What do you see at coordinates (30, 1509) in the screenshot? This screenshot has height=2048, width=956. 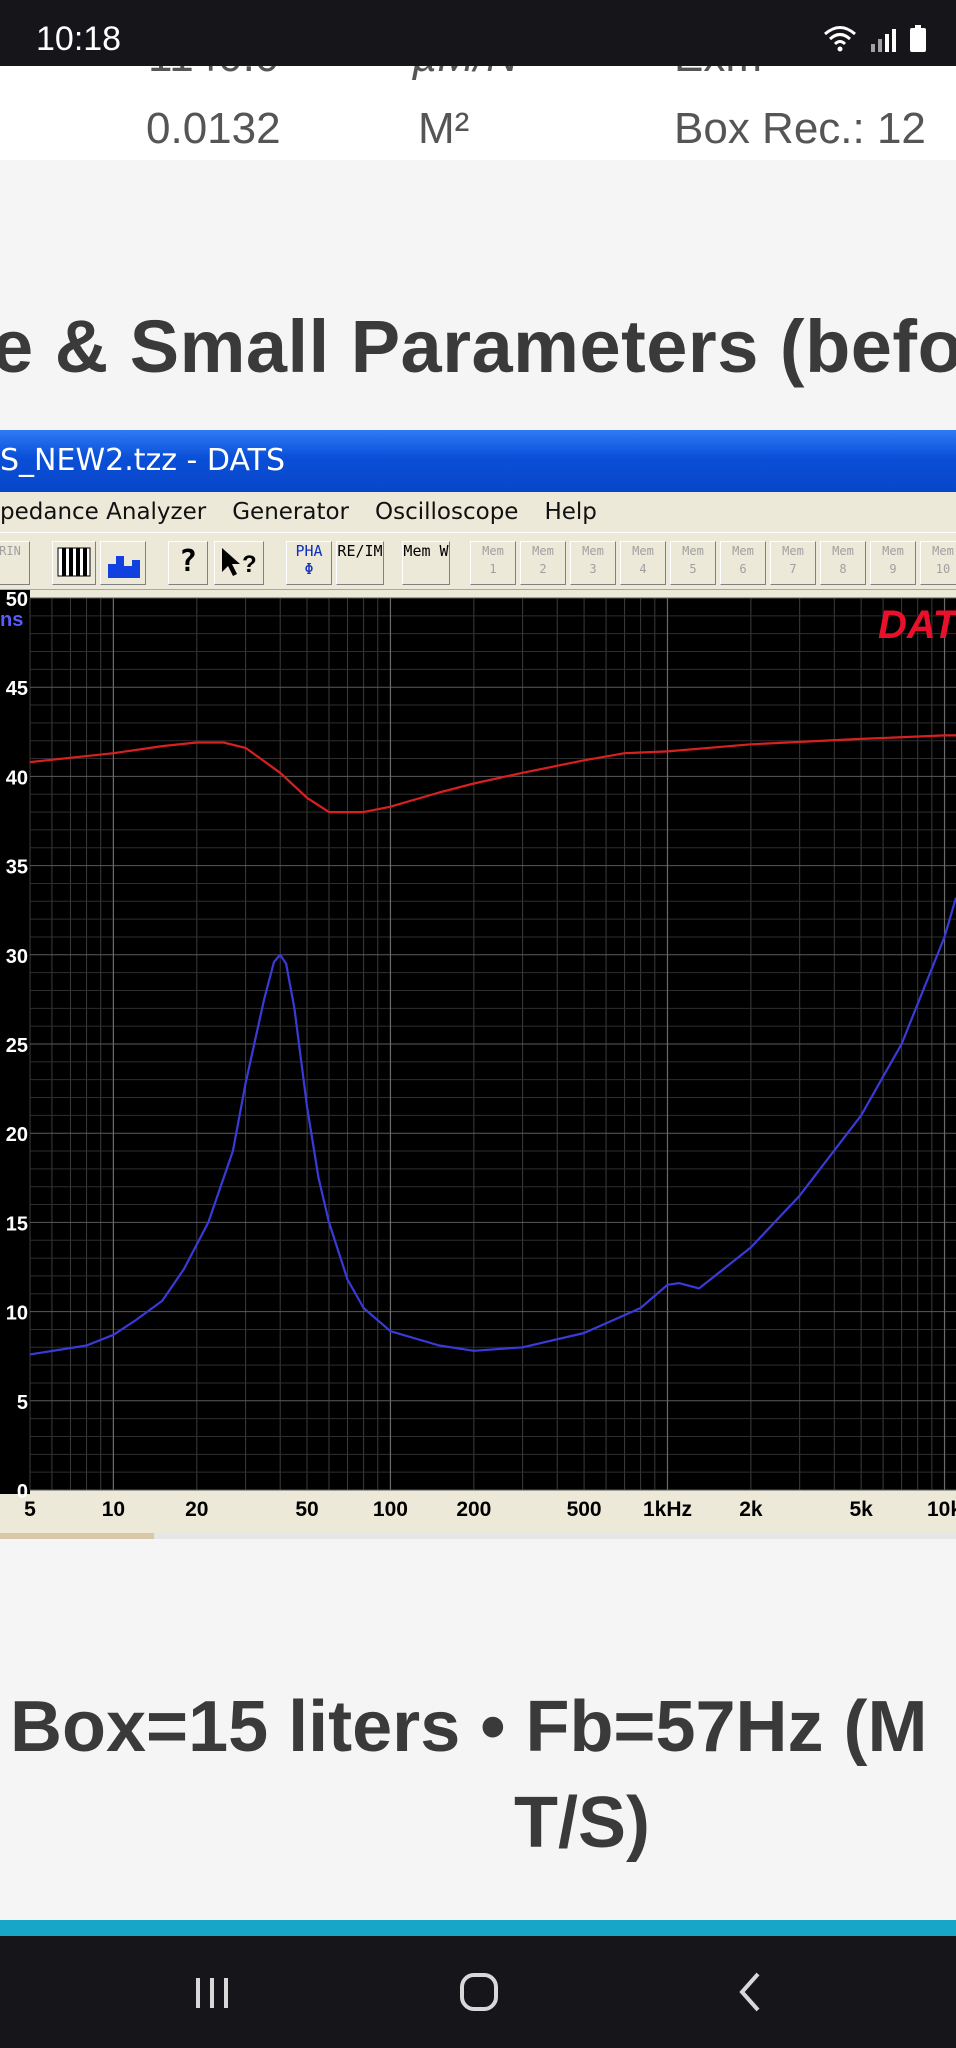 I see `x-tick-label: 5` at bounding box center [30, 1509].